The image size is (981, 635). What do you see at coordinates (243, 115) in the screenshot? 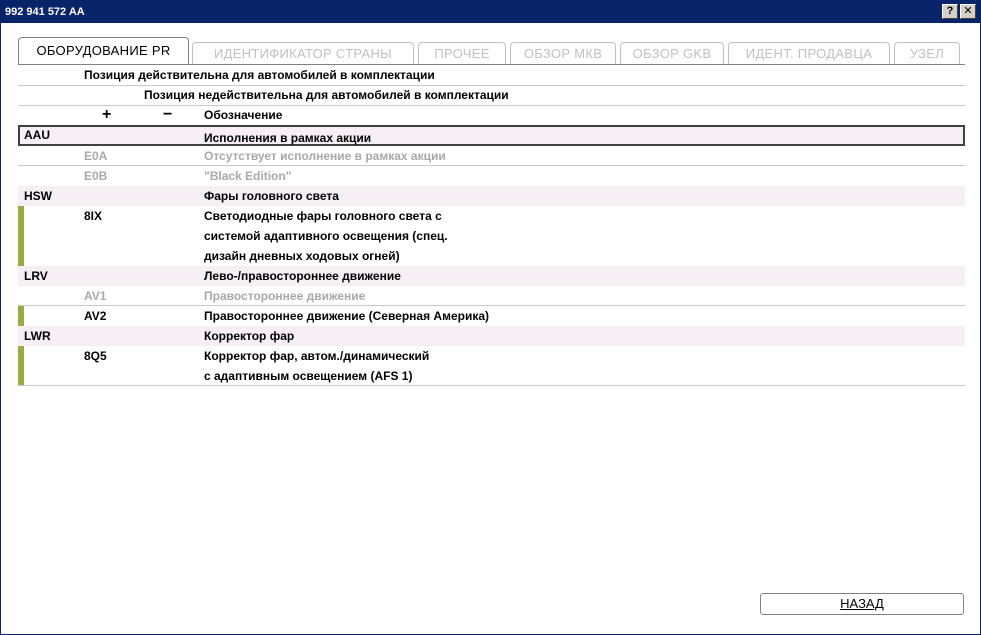
I see `designation-column-header: Обозначение` at bounding box center [243, 115].